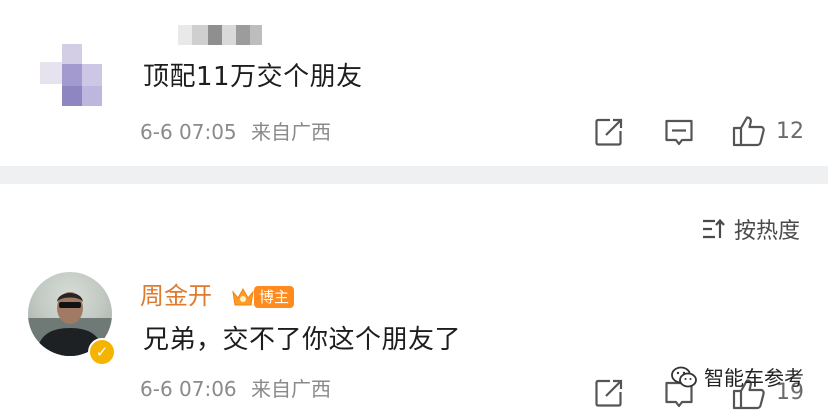 The image size is (828, 414). I want to click on comment-meta: 6-6 07:06 来自广西, so click(235, 389).